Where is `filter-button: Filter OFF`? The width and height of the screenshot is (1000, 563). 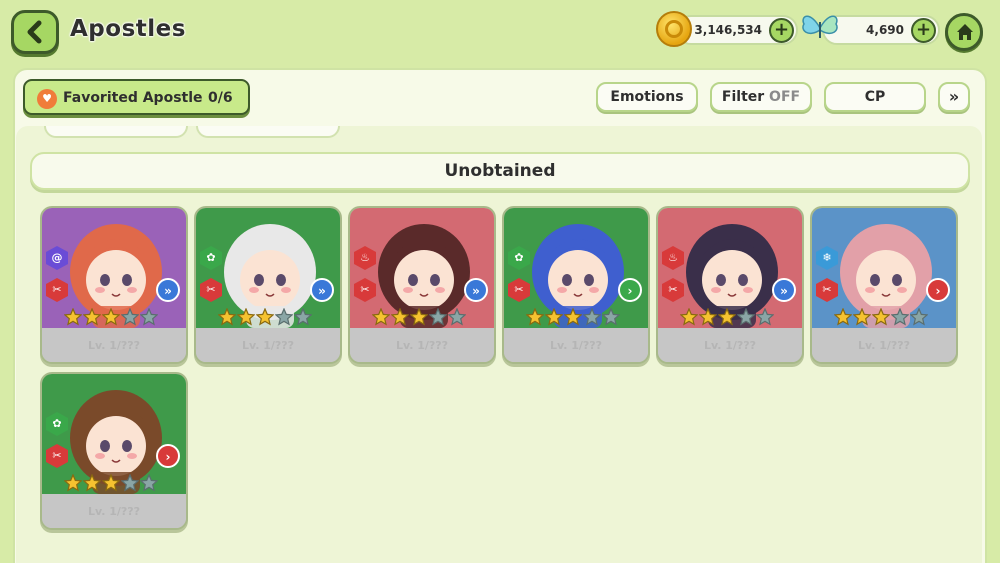
filter-button: Filter OFF is located at coordinates (761, 97).